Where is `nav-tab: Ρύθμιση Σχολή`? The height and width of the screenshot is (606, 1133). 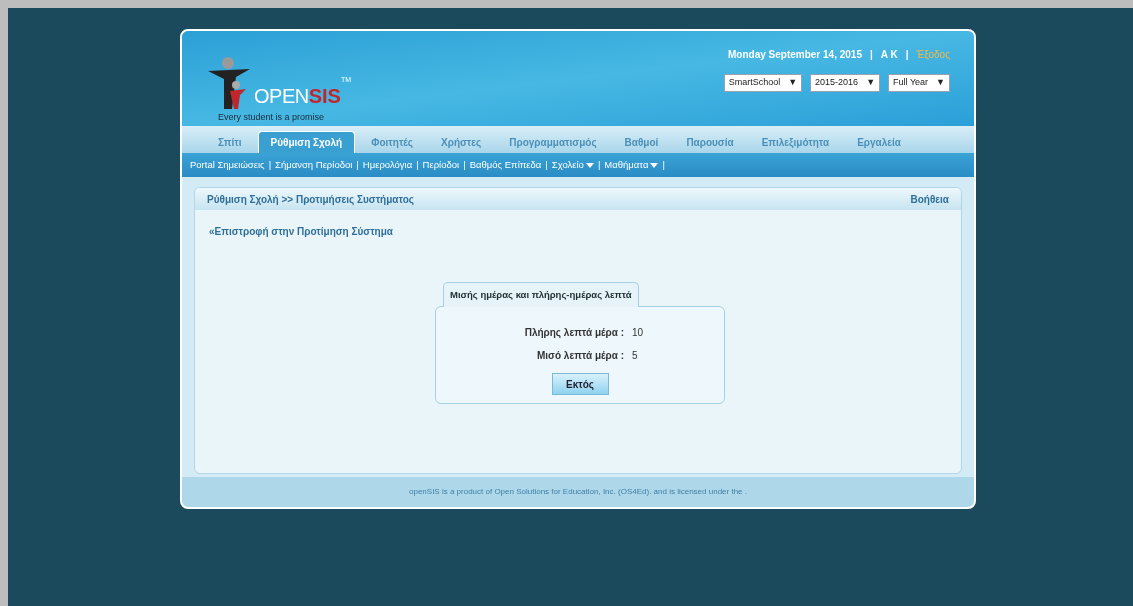 nav-tab: Ρύθμιση Σχολή is located at coordinates (306, 142).